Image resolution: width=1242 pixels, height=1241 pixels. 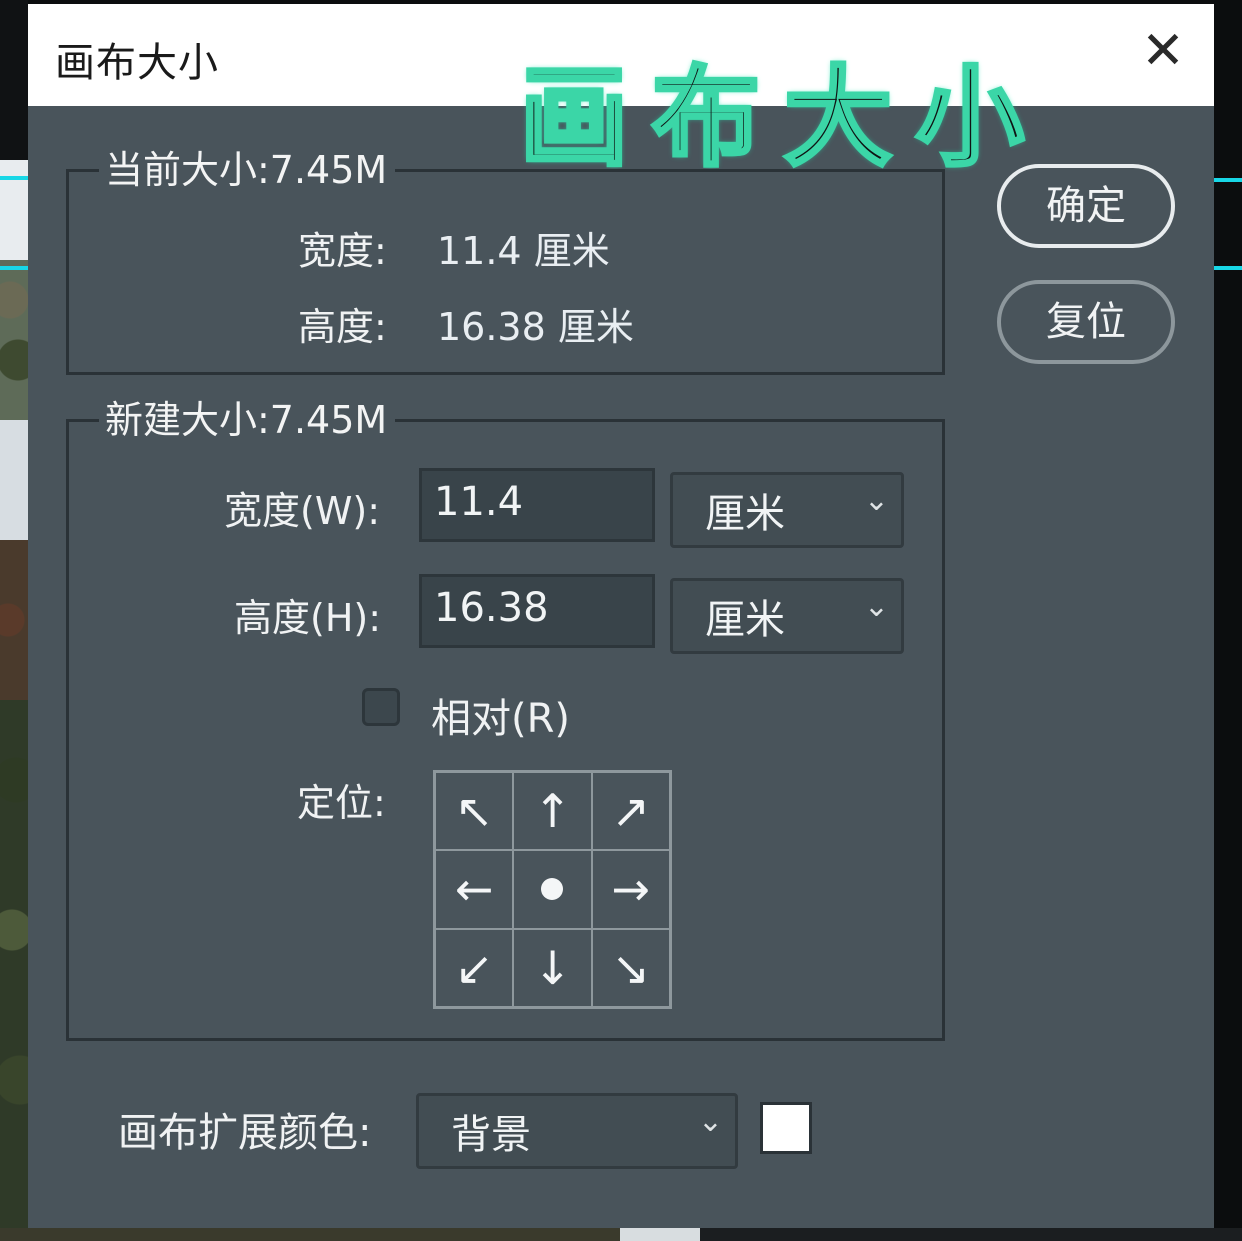 I want to click on new-height-label: 高度(H):, so click(x=308, y=618).